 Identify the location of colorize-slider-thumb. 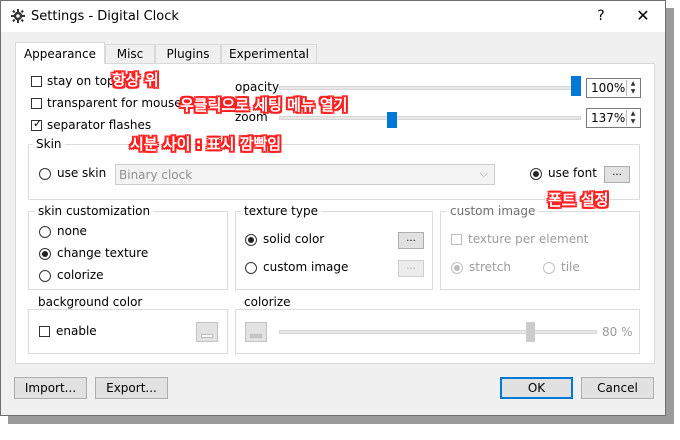
(530, 332).